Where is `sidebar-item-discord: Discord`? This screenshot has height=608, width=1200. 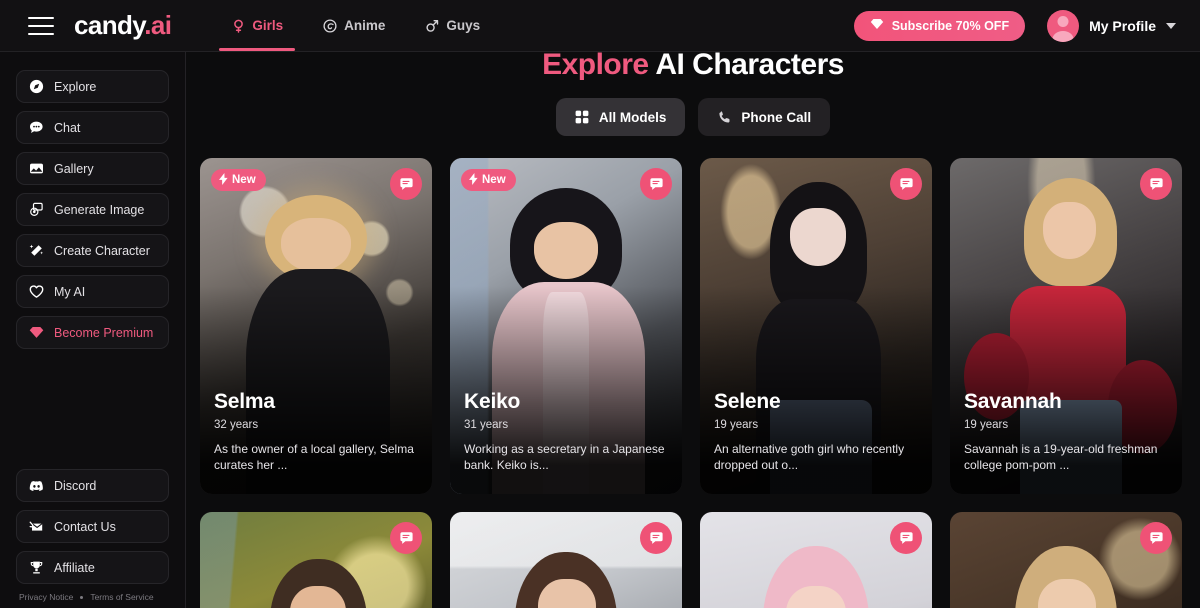 sidebar-item-discord: Discord is located at coordinates (92, 485).